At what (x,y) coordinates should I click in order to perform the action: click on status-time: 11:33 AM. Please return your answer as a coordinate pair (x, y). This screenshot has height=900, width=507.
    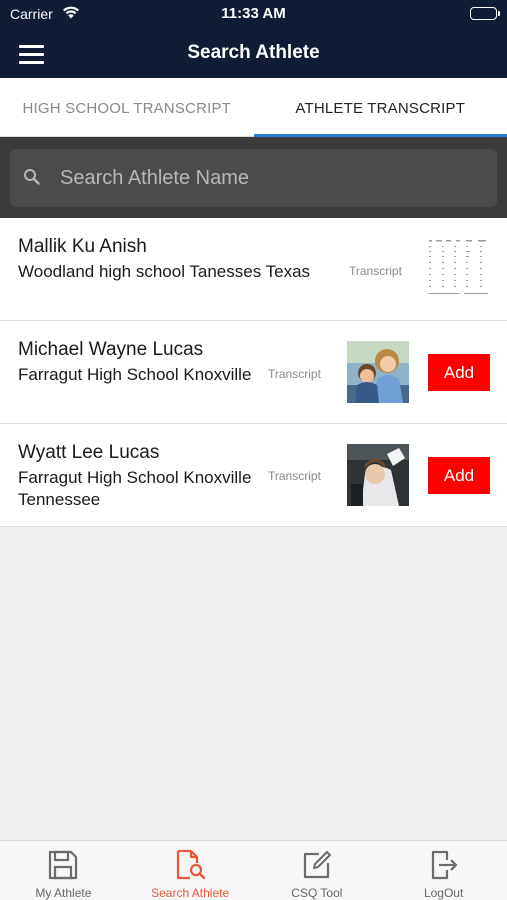
    Looking at the image, I should click on (253, 13).